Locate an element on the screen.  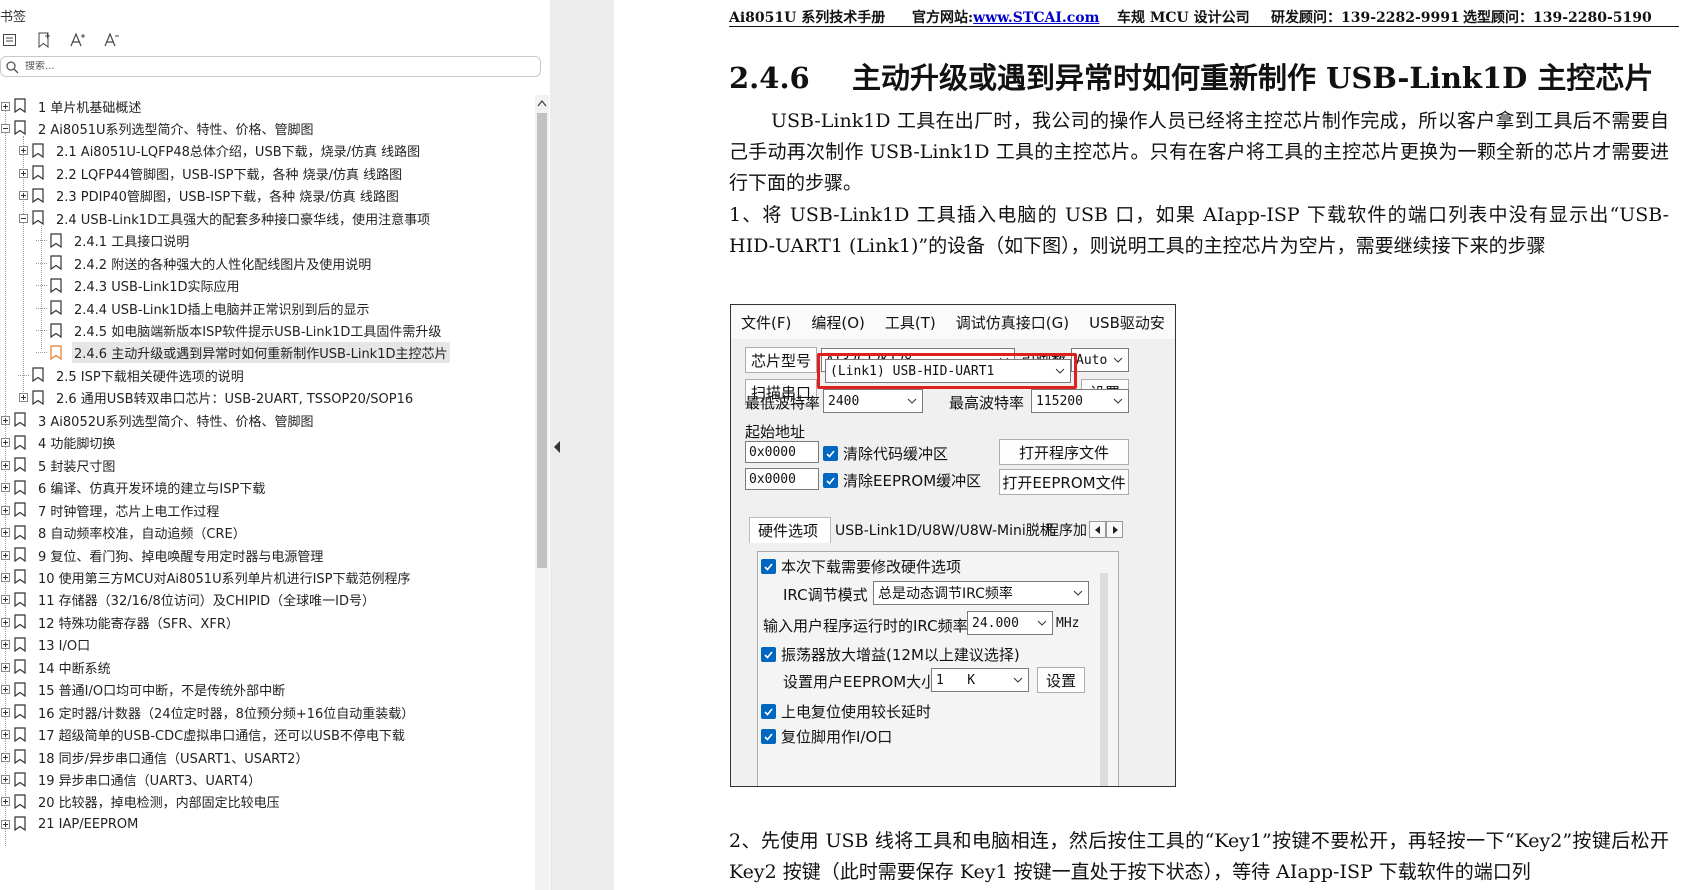
bookmark-search-input is located at coordinates (275, 66).